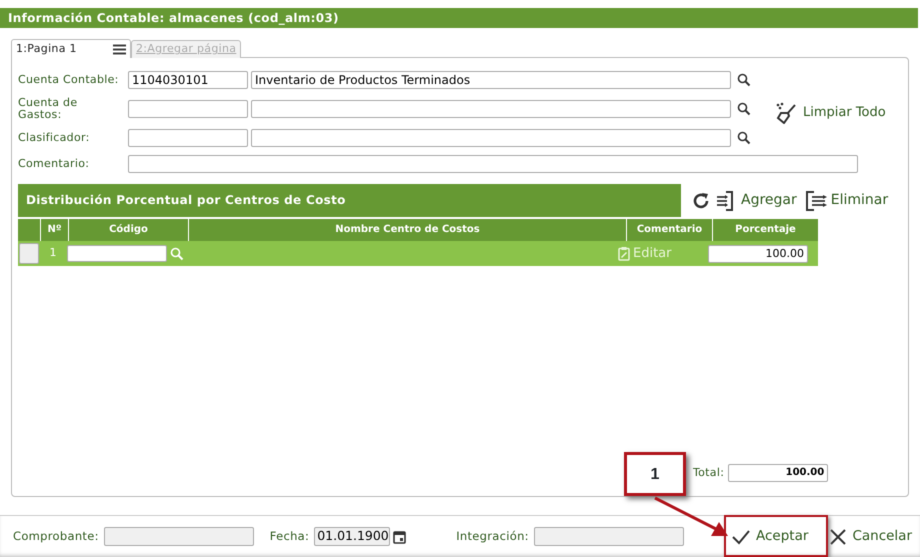 This screenshot has height=557, width=920. What do you see at coordinates (770, 536) in the screenshot?
I see `accept-button: Aceptar` at bounding box center [770, 536].